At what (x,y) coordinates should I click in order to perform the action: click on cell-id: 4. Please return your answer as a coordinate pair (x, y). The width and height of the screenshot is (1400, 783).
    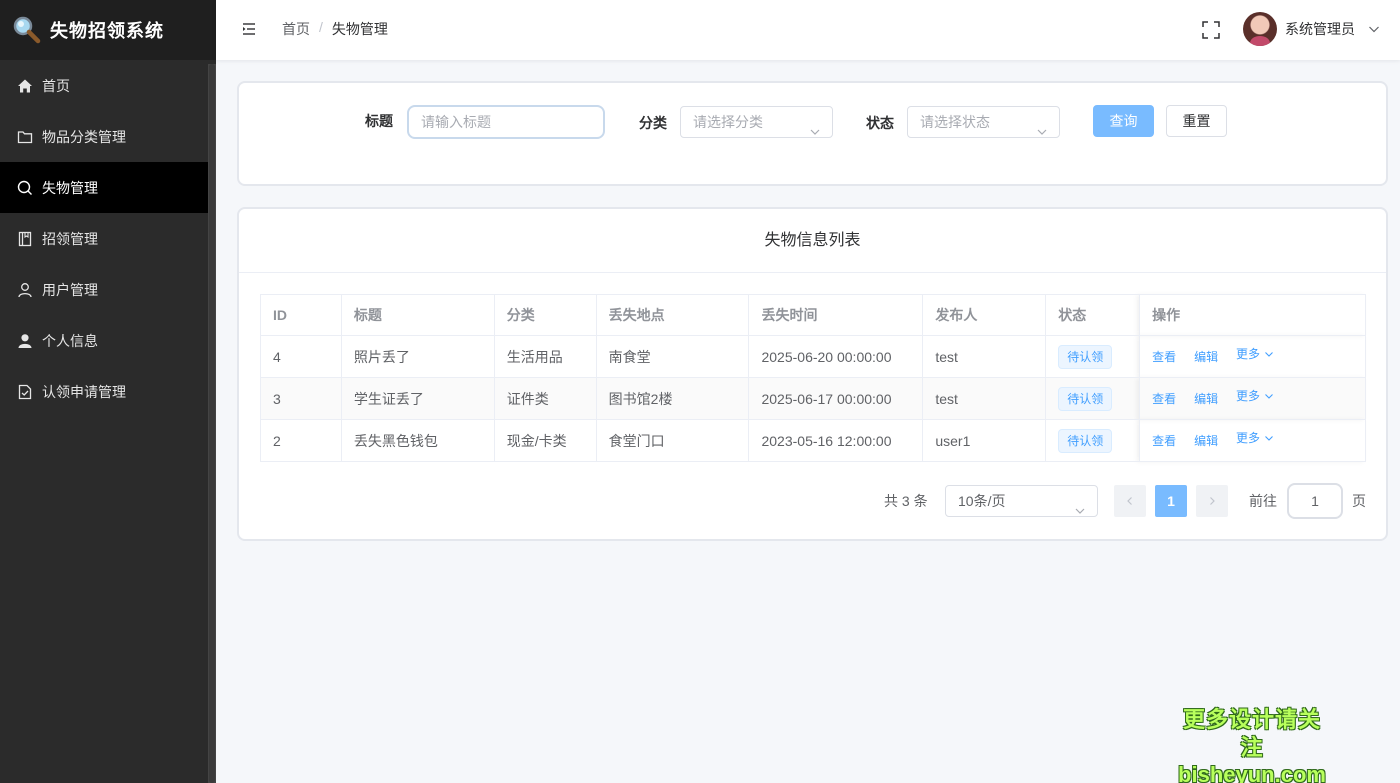
    Looking at the image, I should click on (301, 356).